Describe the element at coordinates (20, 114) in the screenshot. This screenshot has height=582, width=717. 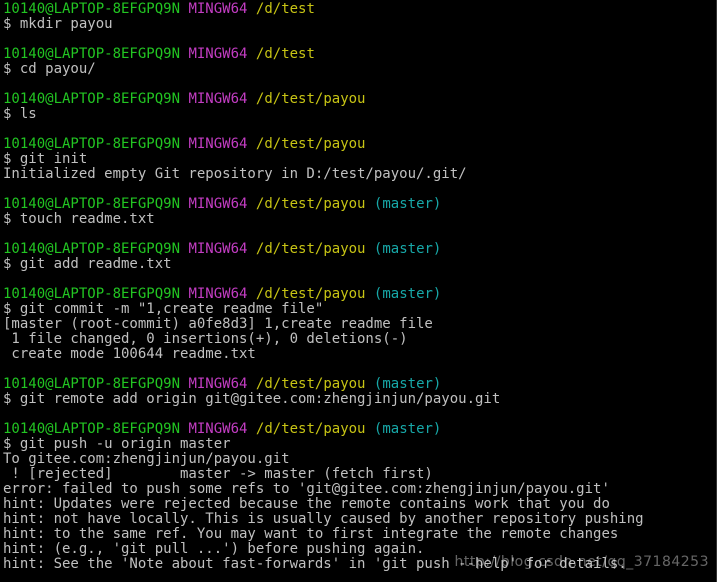
I see `command-line: $ ls` at that location.